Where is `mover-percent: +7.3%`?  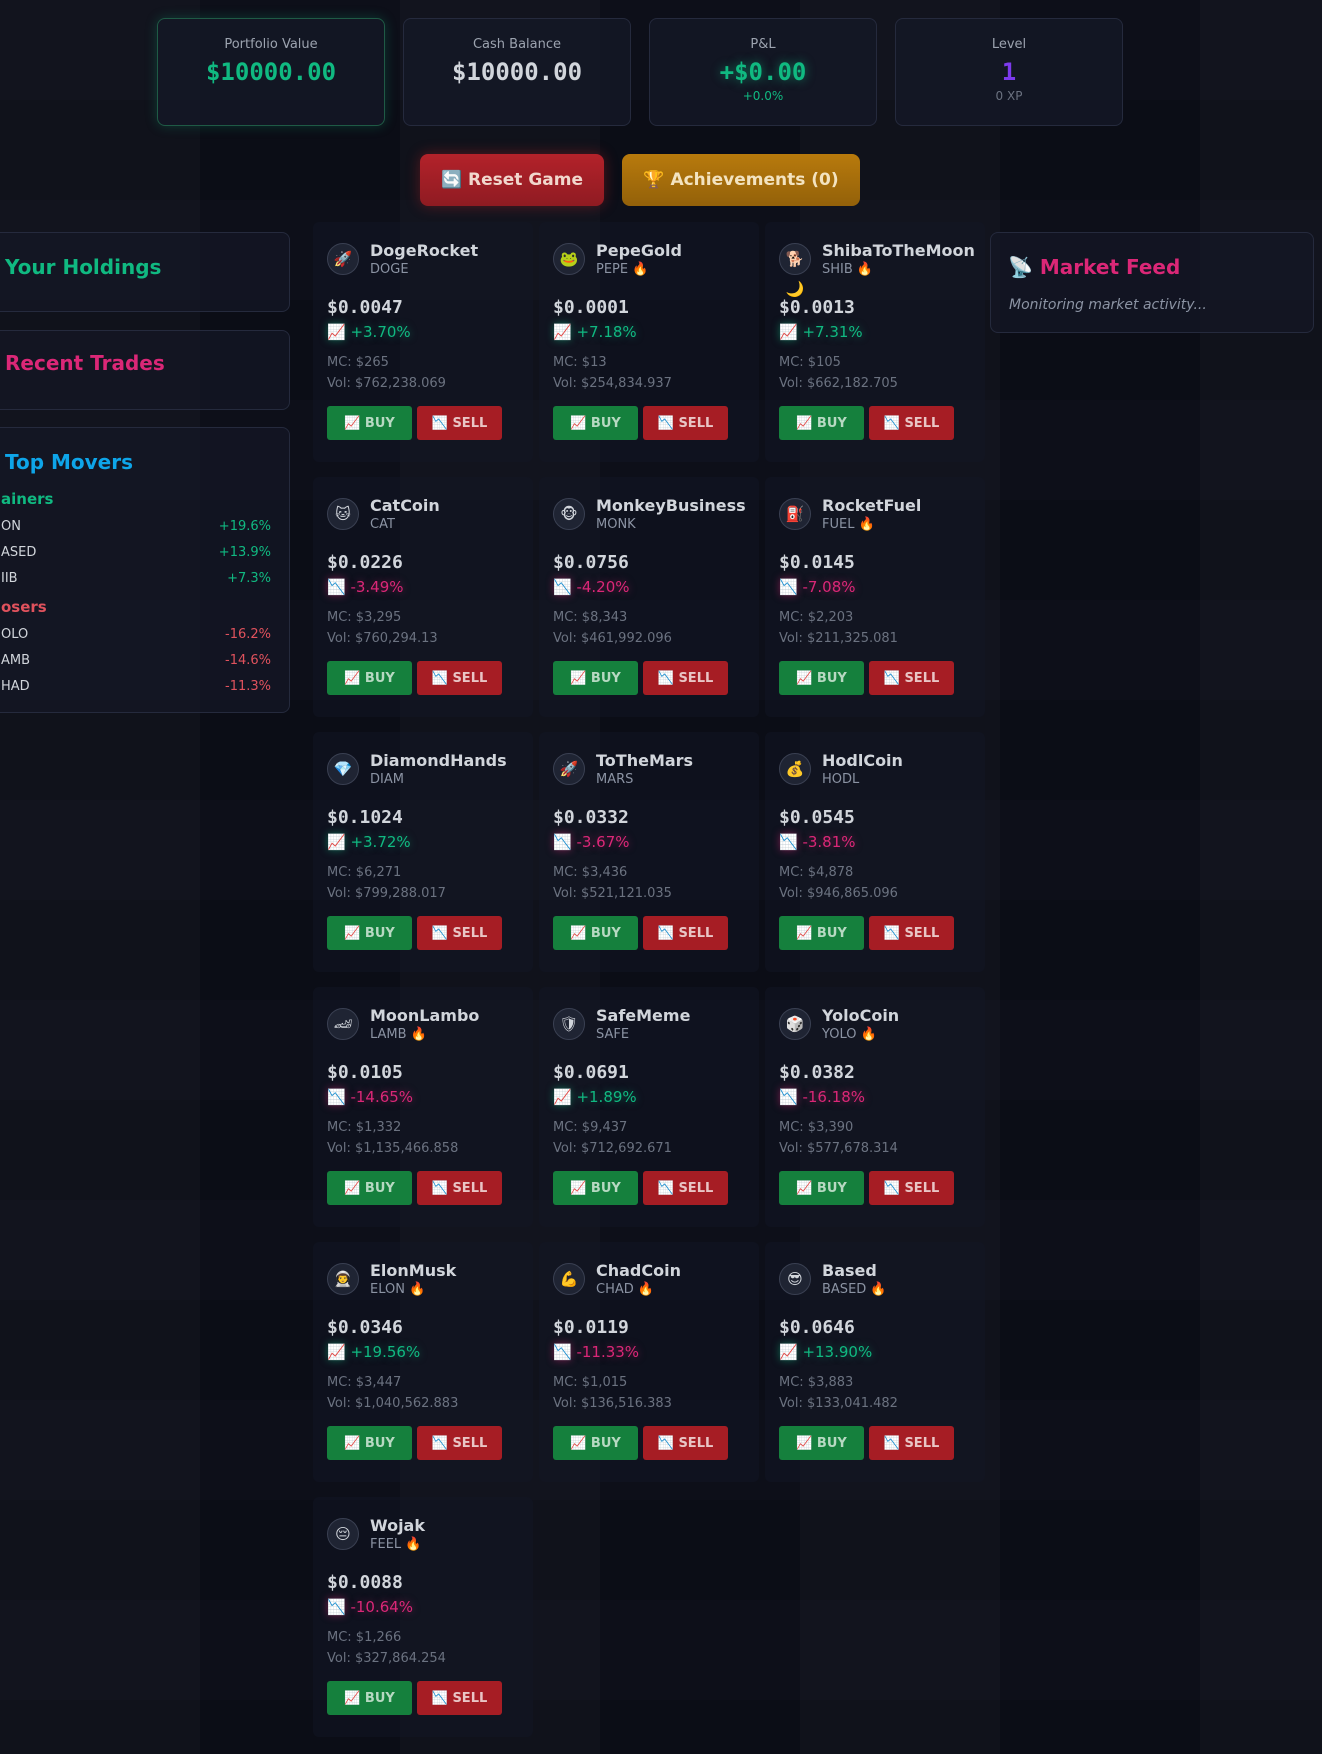
mover-percent: +7.3% is located at coordinates (249, 578).